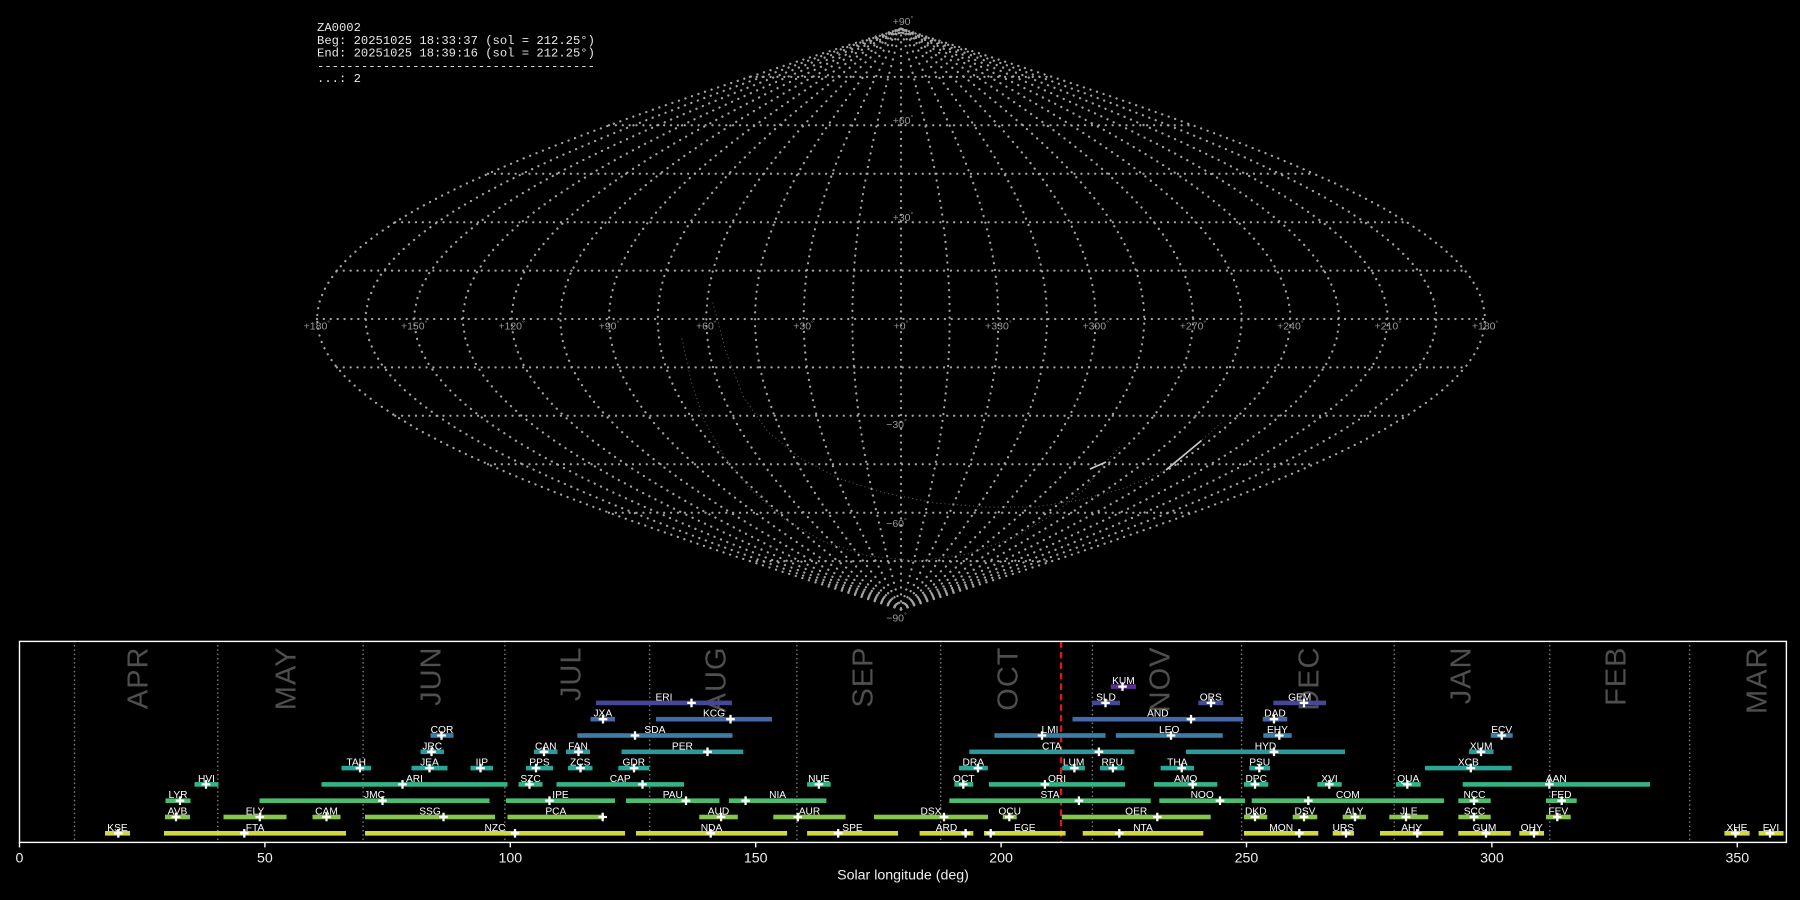 The width and height of the screenshot is (1800, 900). I want to click on svg-text: RPU, so click(1112, 763).